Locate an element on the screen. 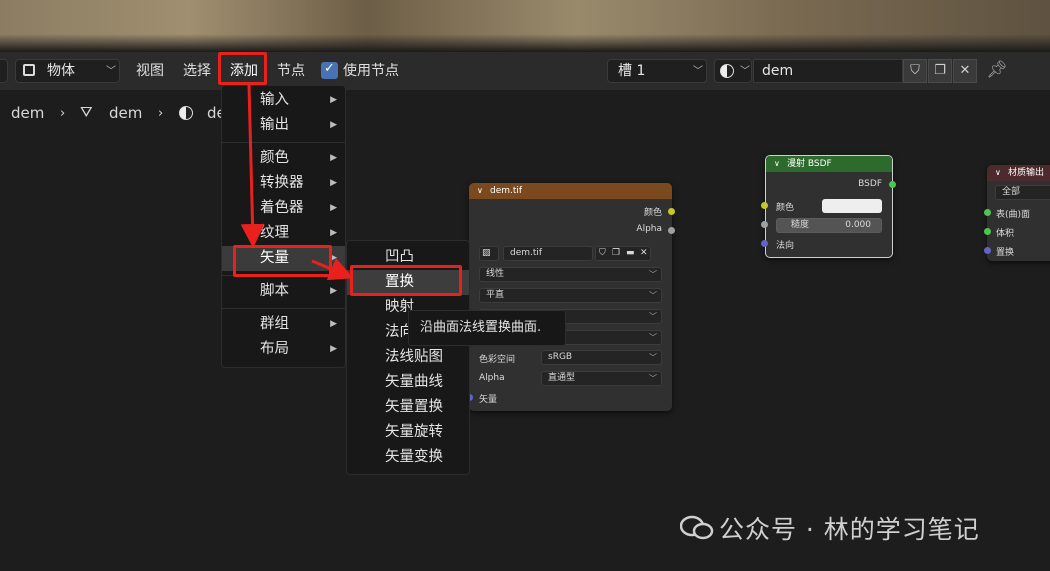 Image resolution: width=1050 pixels, height=571 pixels. wechat-icon is located at coordinates (696, 527).